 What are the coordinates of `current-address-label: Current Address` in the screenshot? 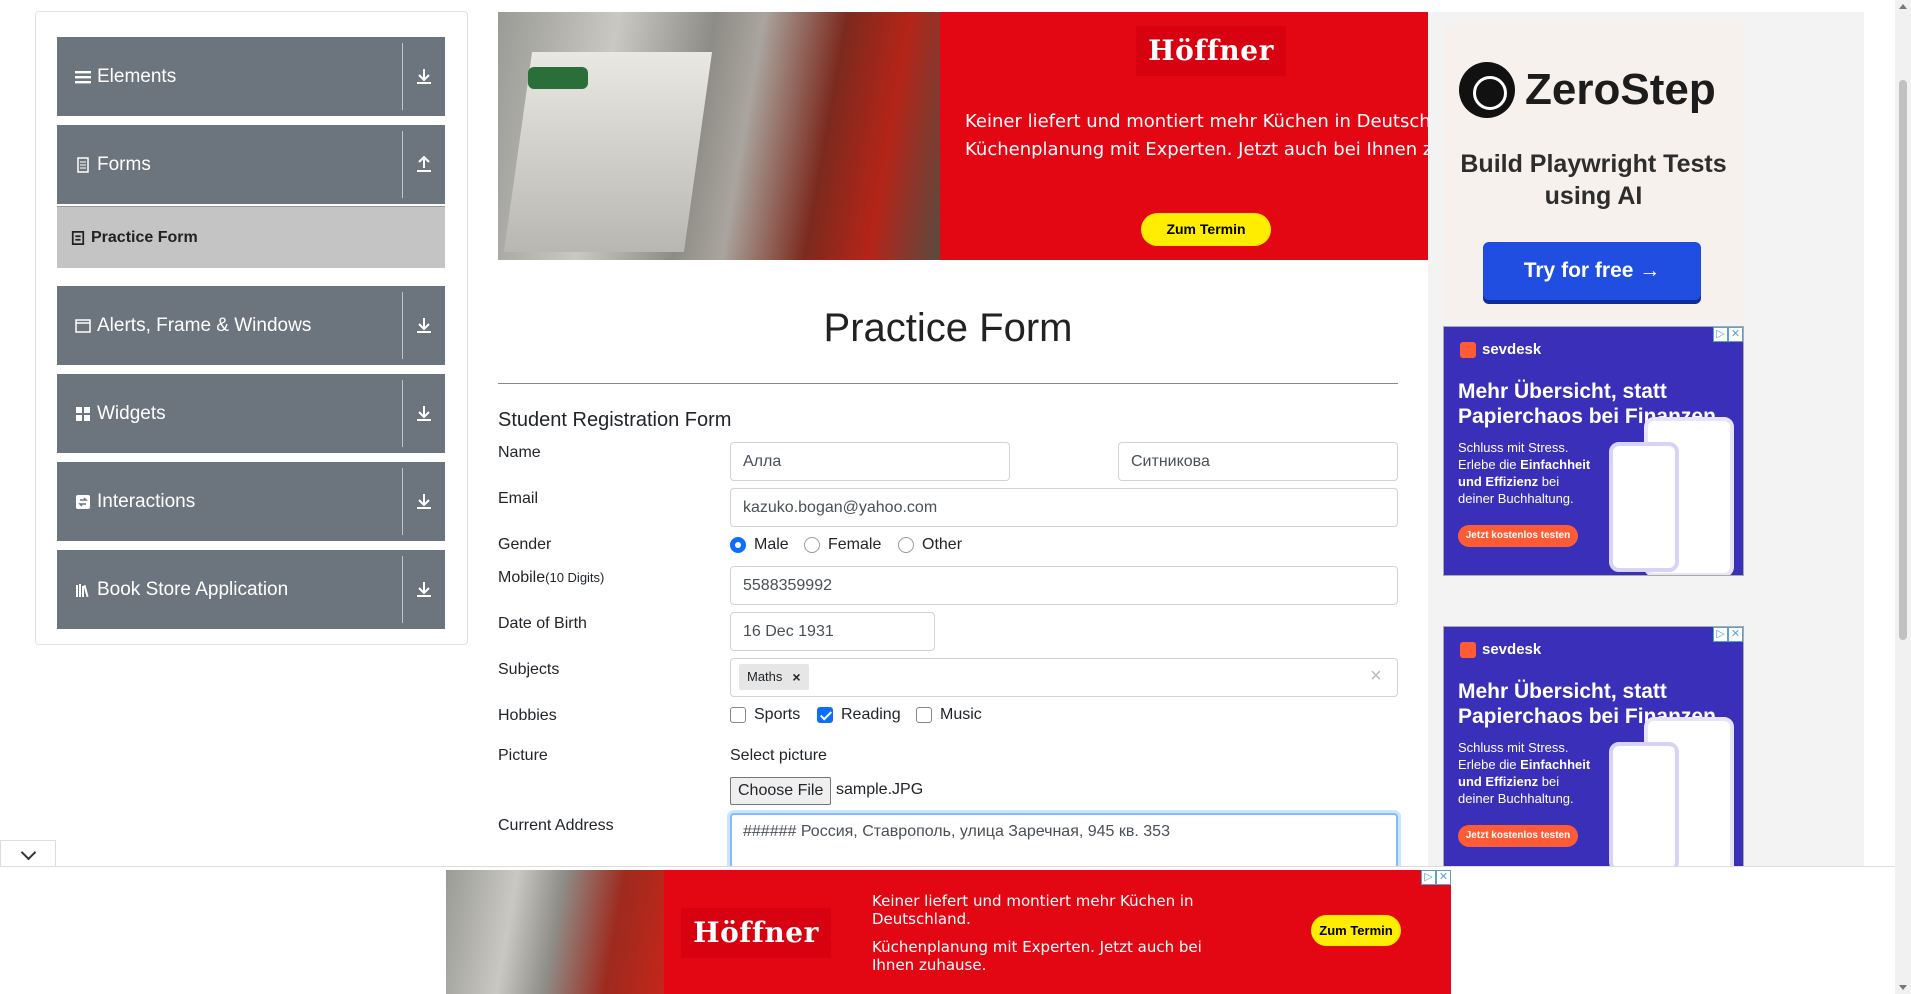 It's located at (556, 825).